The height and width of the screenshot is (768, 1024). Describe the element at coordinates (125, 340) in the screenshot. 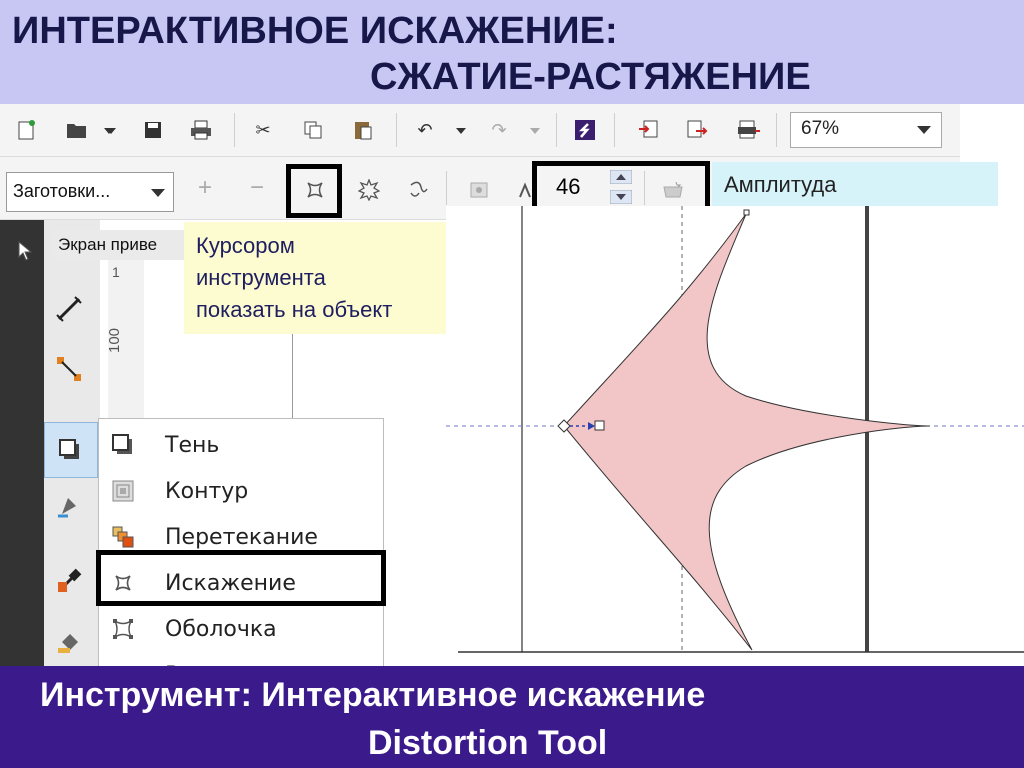

I see `vertical-ruler: 1 100` at that location.